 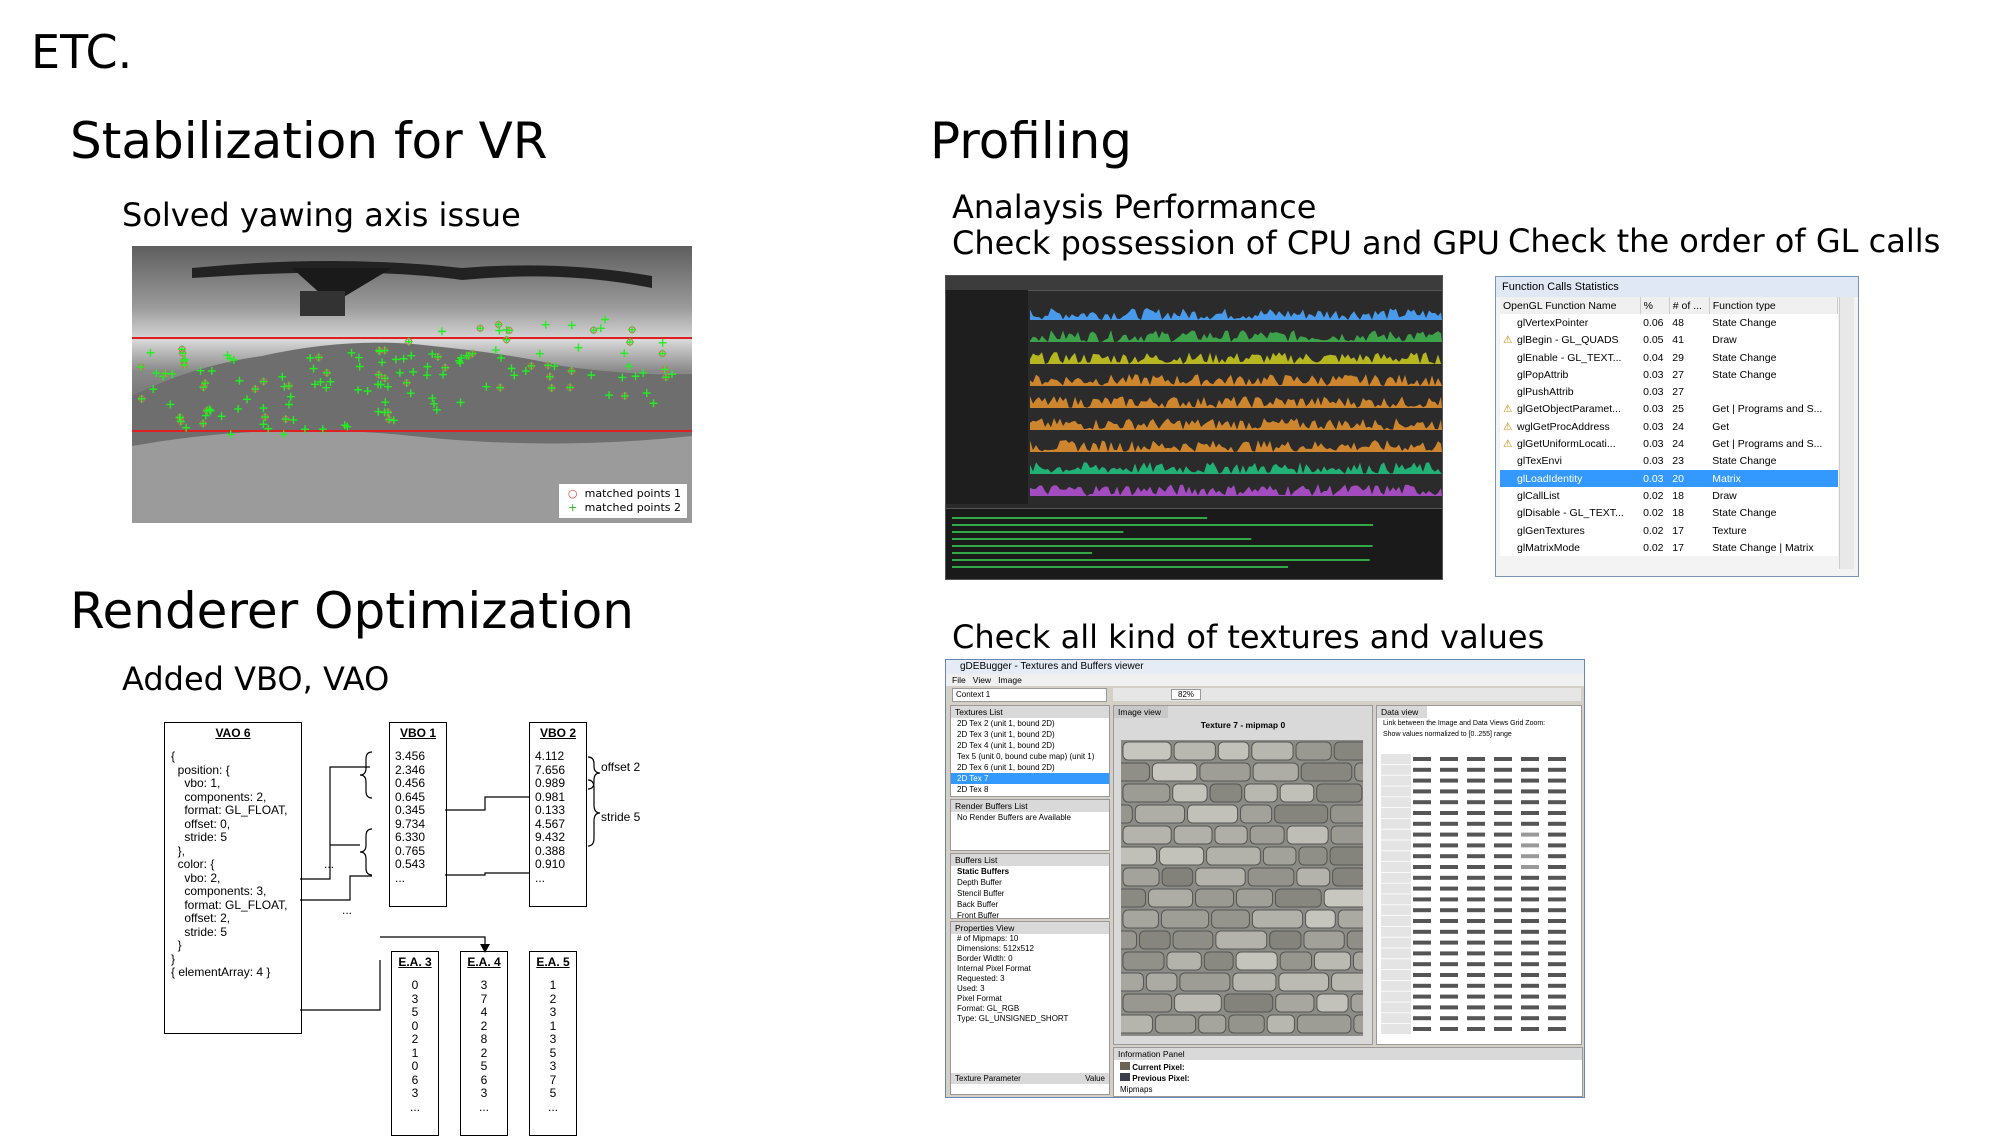 I want to click on gl-call-row: glPopAttrib 0.03 27 State Change, so click(x=1669, y=374).